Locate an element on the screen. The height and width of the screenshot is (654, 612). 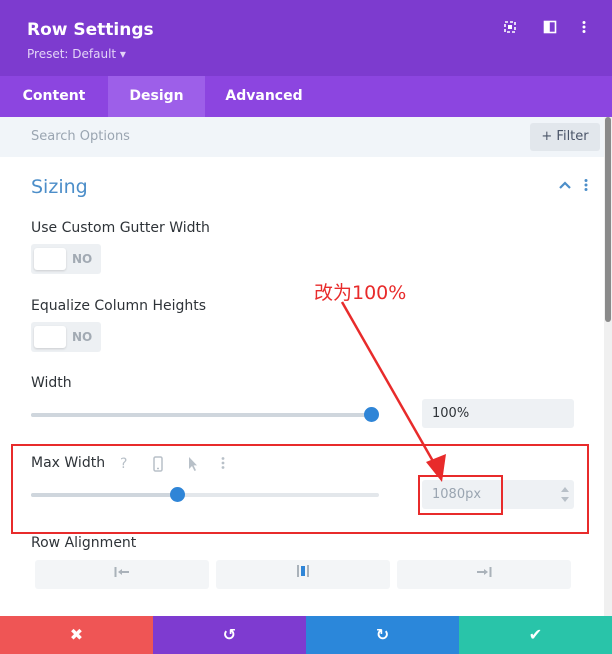
align-center-icon is located at coordinates (303, 571).